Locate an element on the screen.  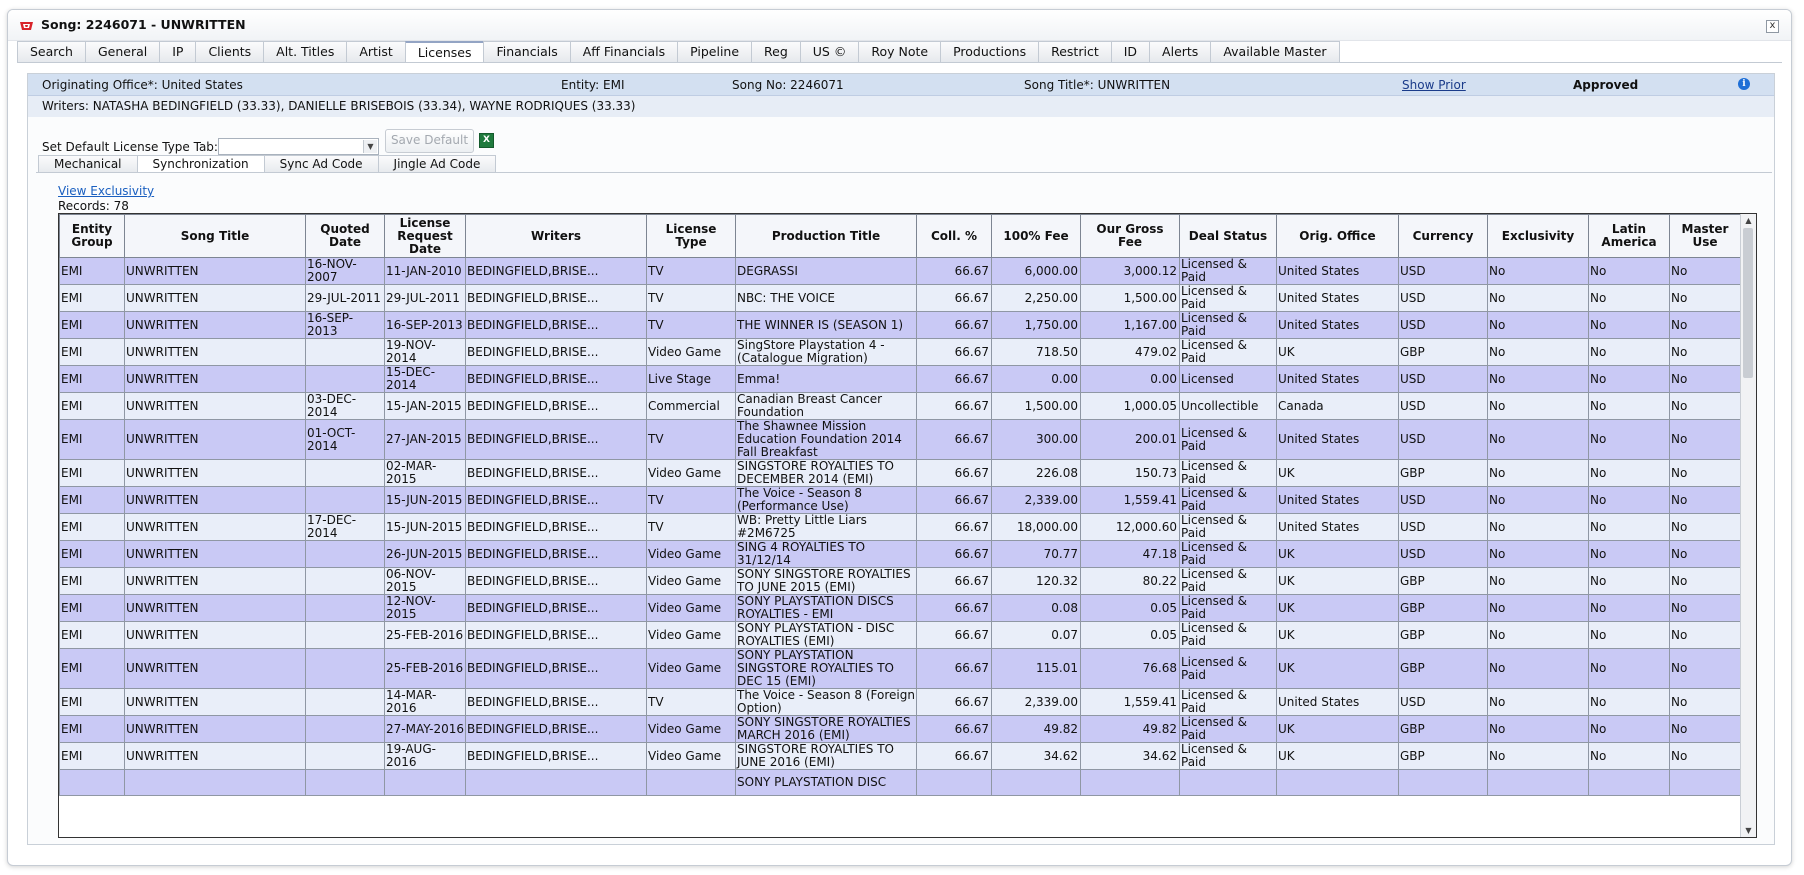
column-header: Quoted Date is located at coordinates (345, 236).